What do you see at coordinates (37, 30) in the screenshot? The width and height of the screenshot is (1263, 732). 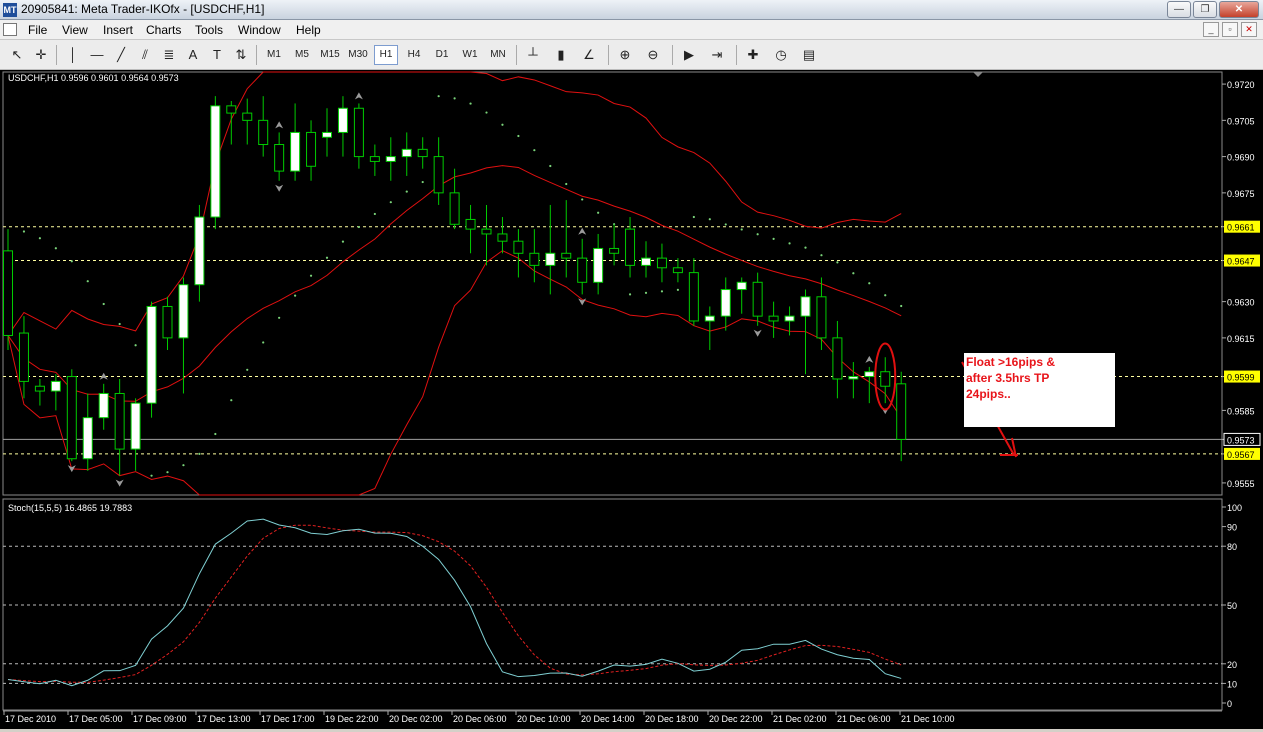 I see `menu-file: File` at bounding box center [37, 30].